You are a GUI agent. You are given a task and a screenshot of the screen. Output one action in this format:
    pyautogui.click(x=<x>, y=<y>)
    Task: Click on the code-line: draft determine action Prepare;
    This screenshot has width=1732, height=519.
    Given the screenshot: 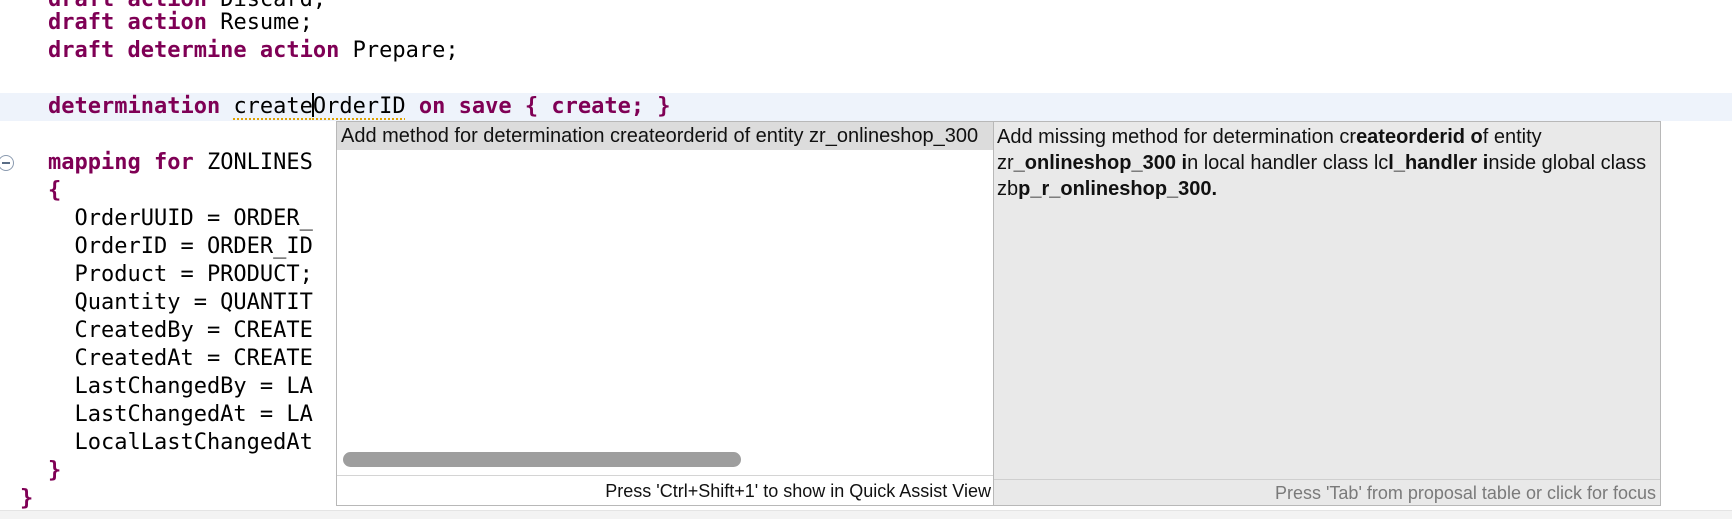 What is the action you would take?
    pyautogui.click(x=253, y=50)
    